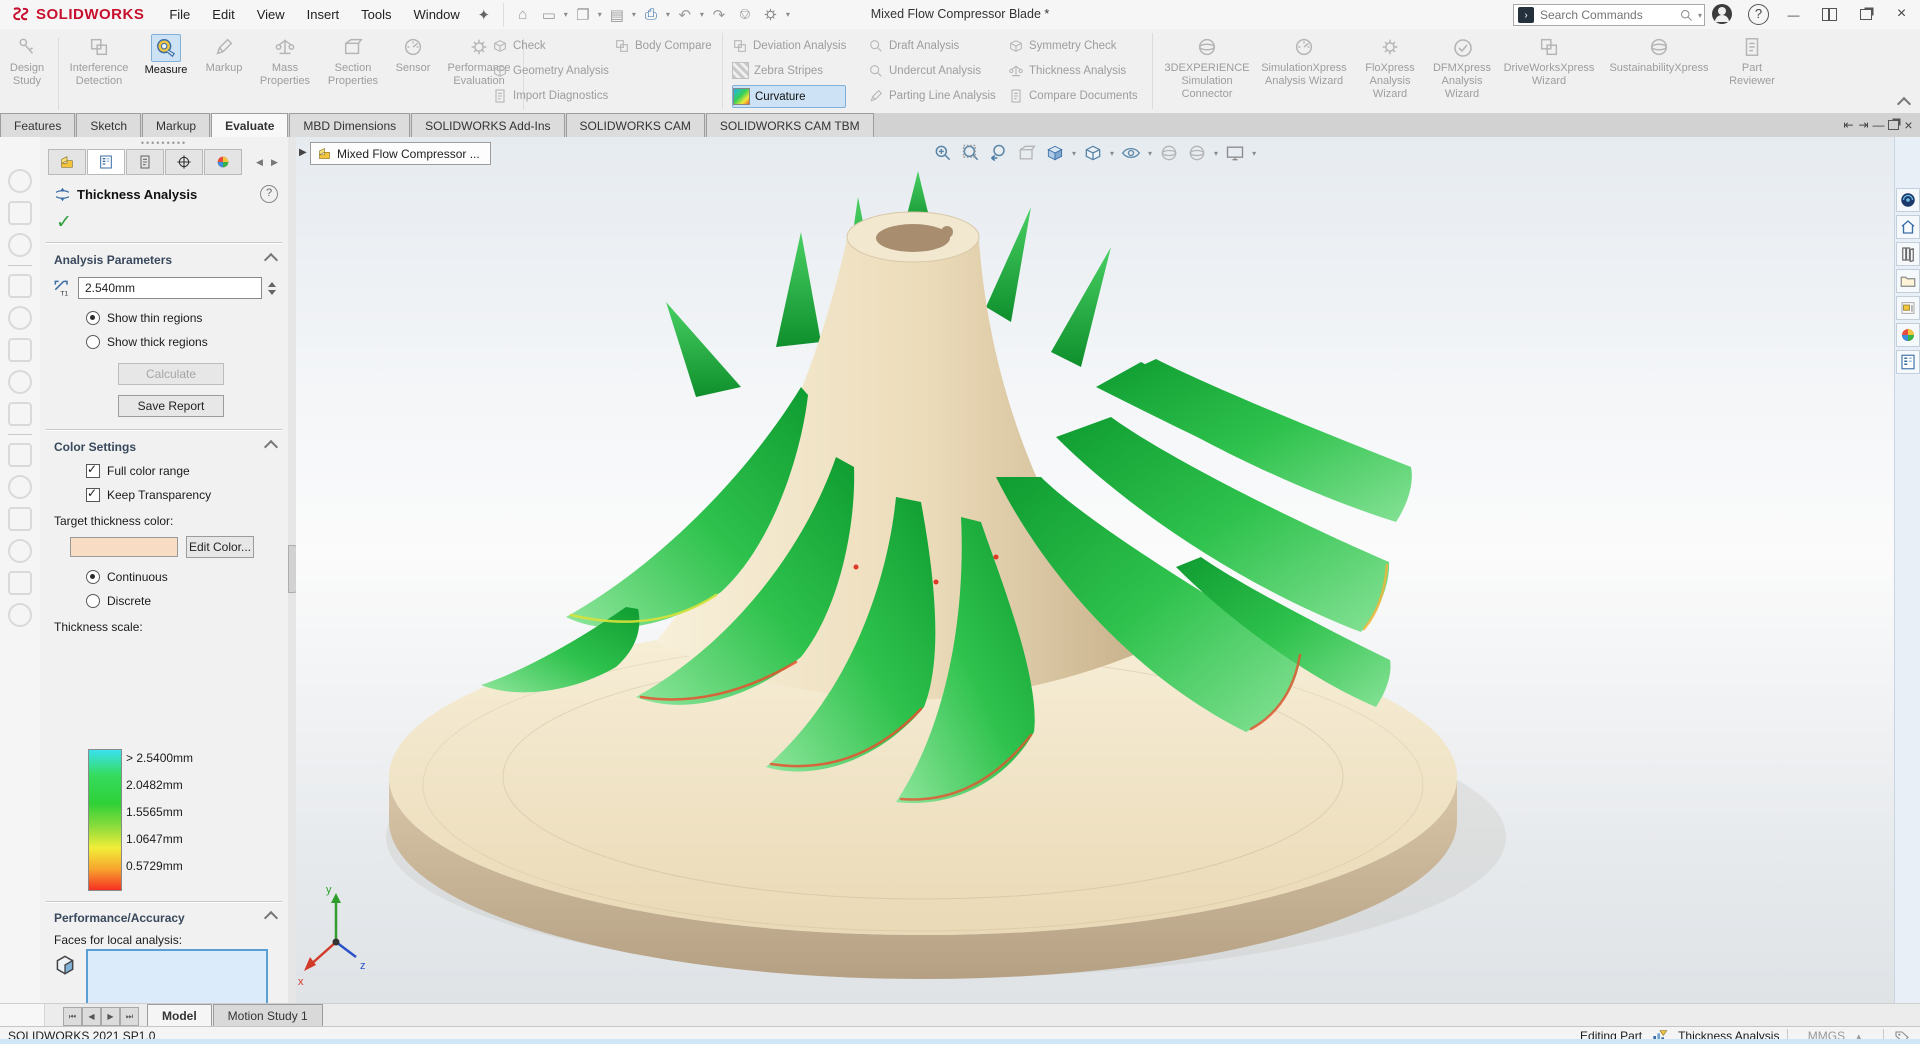 The height and width of the screenshot is (1044, 1920). Describe the element at coordinates (1659, 73) in the screenshot. I see `ribbon-button-sustainabilityxpress: SustainabilityXpress` at that location.